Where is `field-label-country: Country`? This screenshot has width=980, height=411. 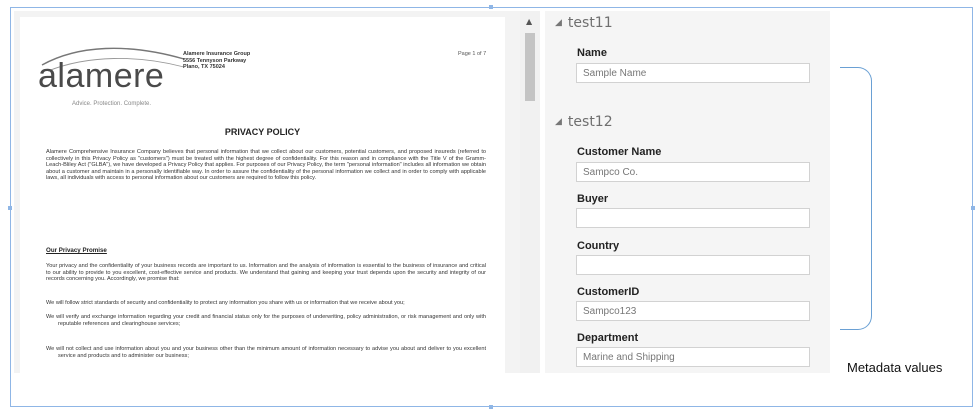
field-label-country: Country is located at coordinates (598, 246).